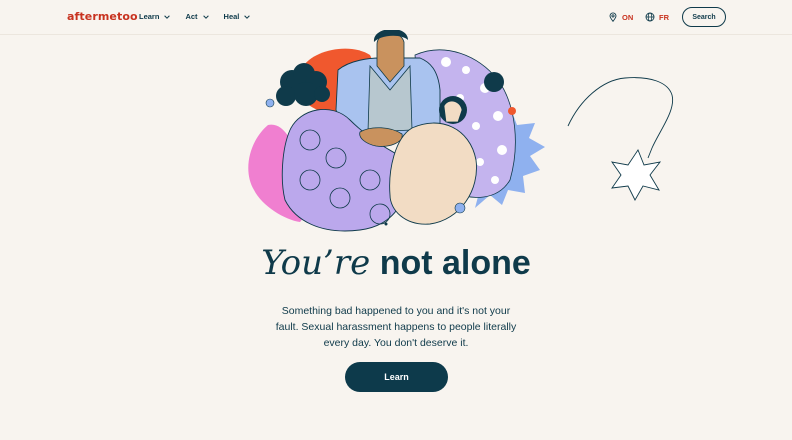  Describe the element at coordinates (657, 17) in the screenshot. I see `language-selector: FR` at that location.